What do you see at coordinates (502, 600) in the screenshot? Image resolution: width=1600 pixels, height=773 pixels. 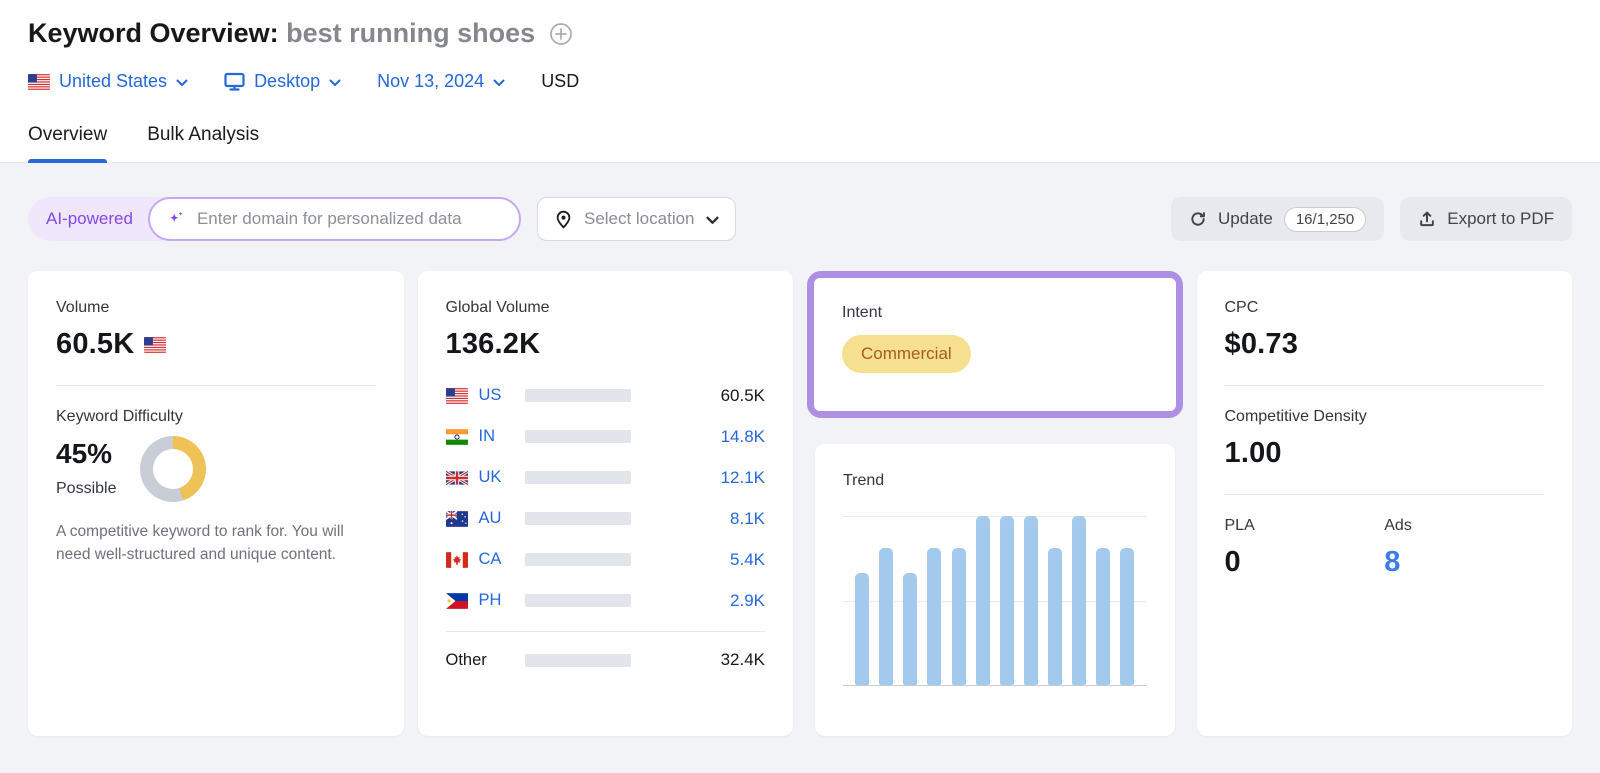 I see `geo-code-link: PH` at bounding box center [502, 600].